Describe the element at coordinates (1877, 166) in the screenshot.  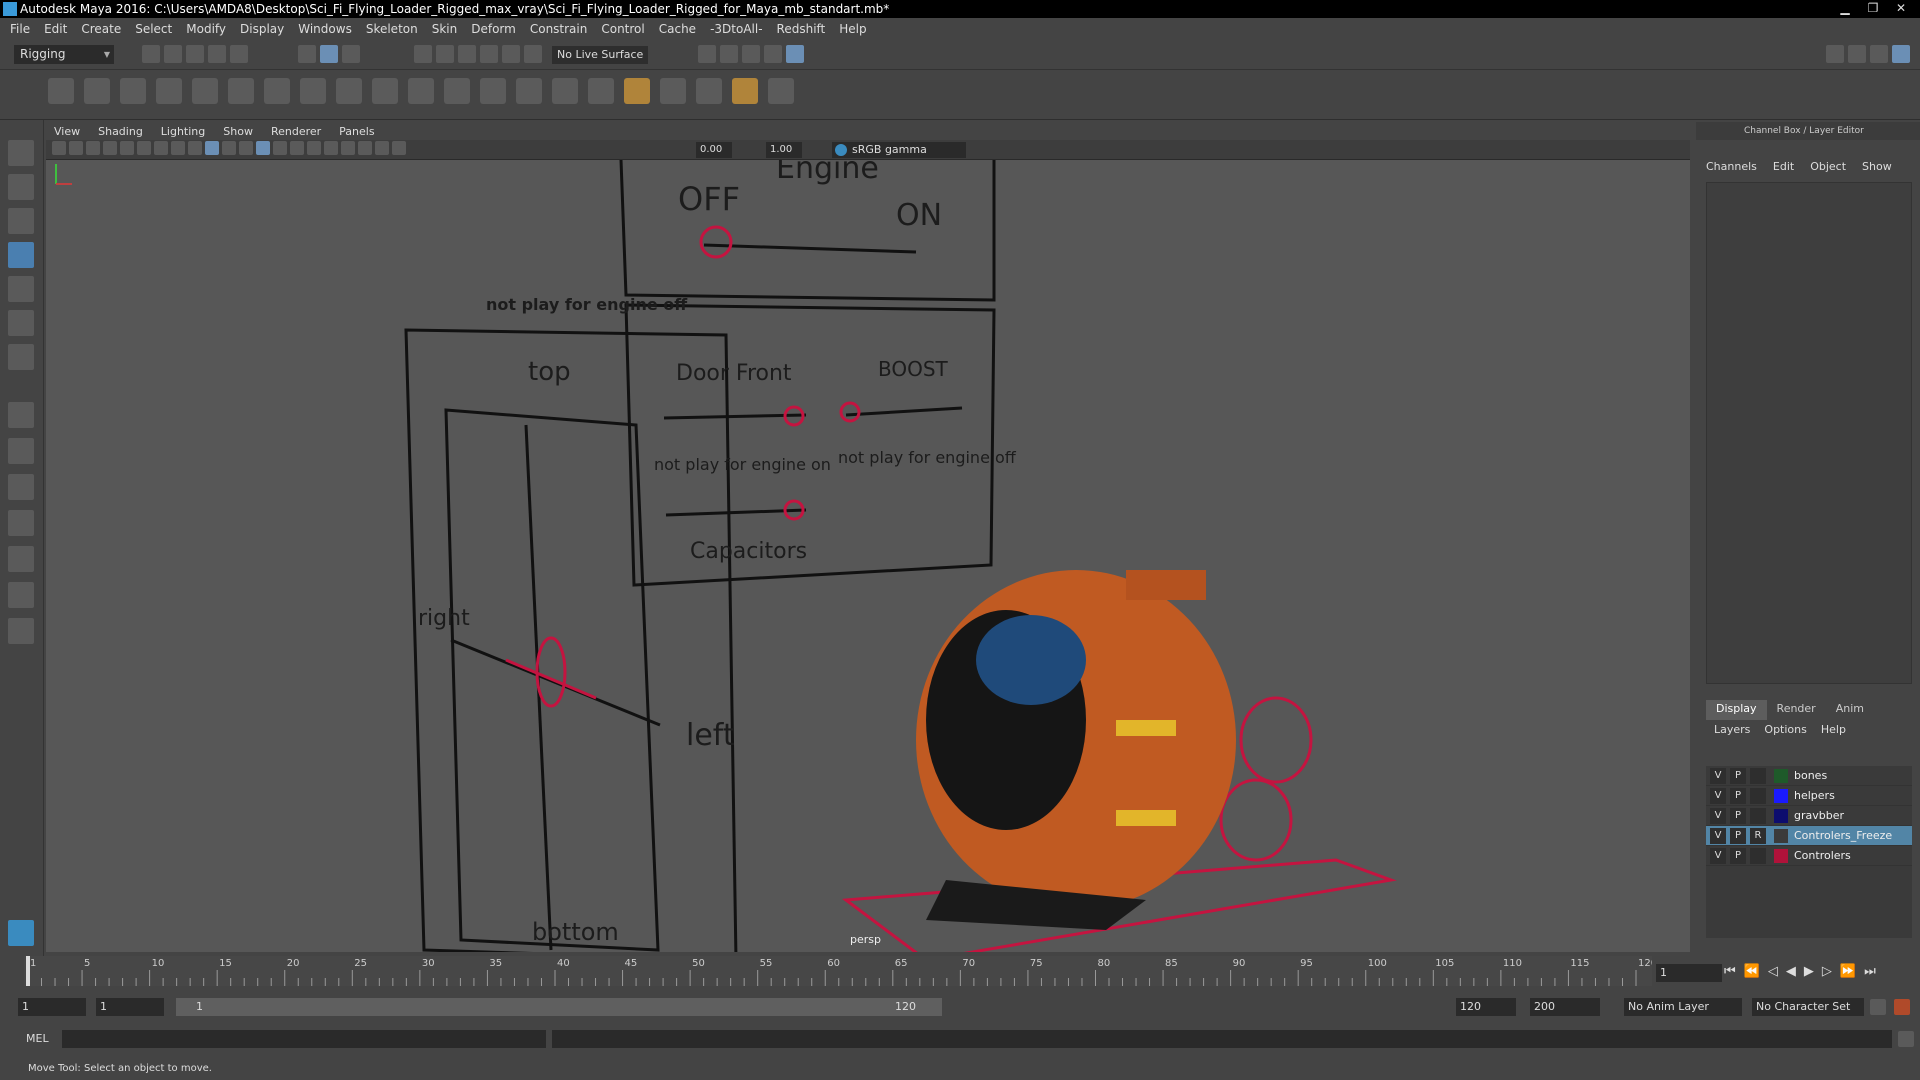
I see `cb-menu-show: Show` at that location.